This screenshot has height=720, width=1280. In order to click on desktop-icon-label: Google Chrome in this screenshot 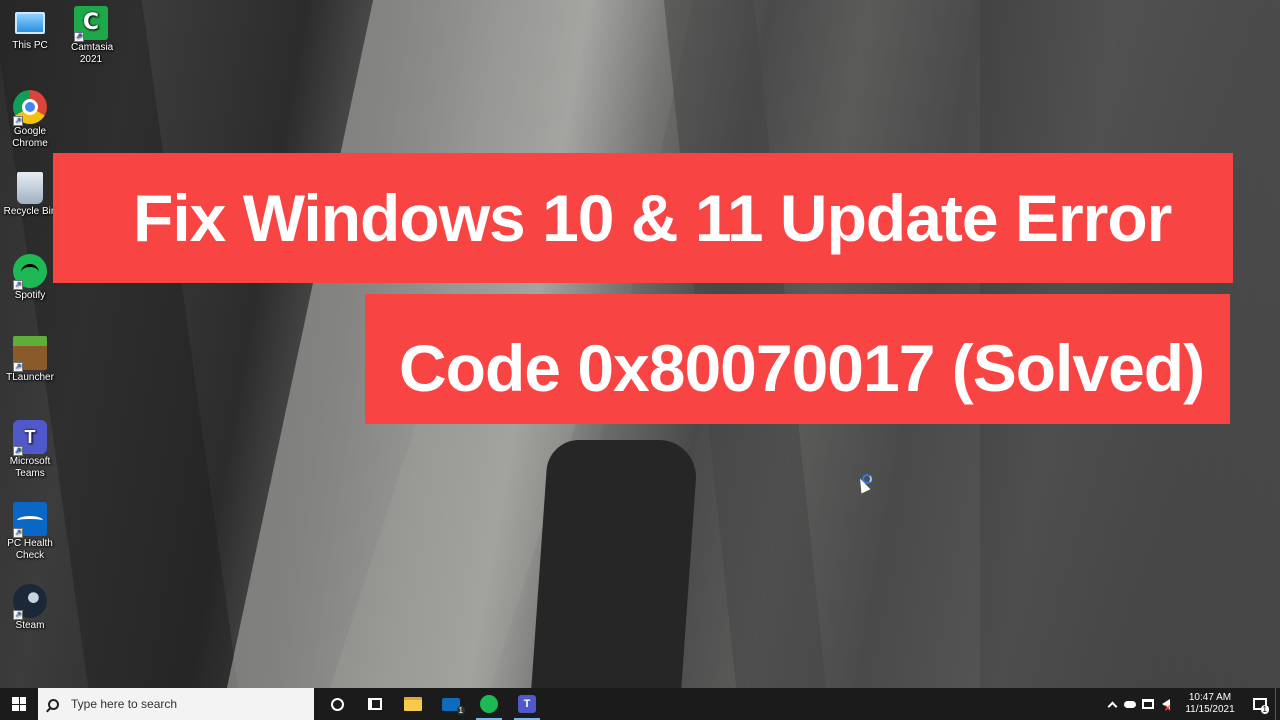, I will do `click(30, 137)`.